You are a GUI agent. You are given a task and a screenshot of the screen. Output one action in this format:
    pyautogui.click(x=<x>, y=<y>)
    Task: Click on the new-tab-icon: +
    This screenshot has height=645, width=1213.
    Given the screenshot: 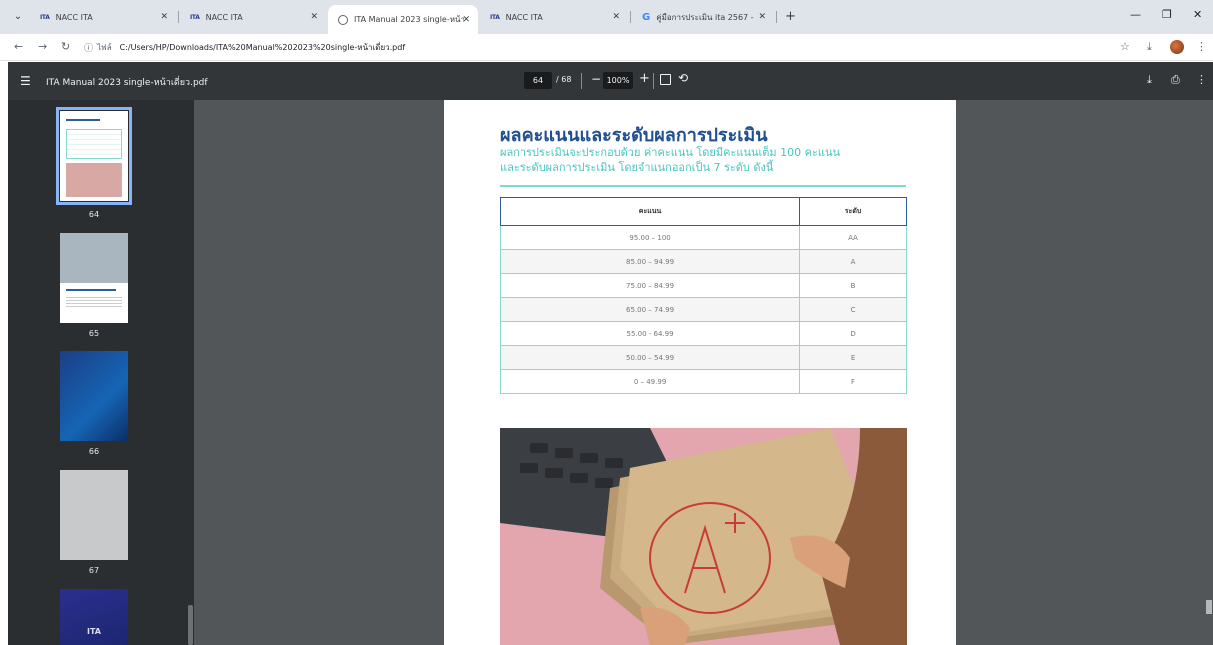 What is the action you would take?
    pyautogui.click(x=790, y=16)
    